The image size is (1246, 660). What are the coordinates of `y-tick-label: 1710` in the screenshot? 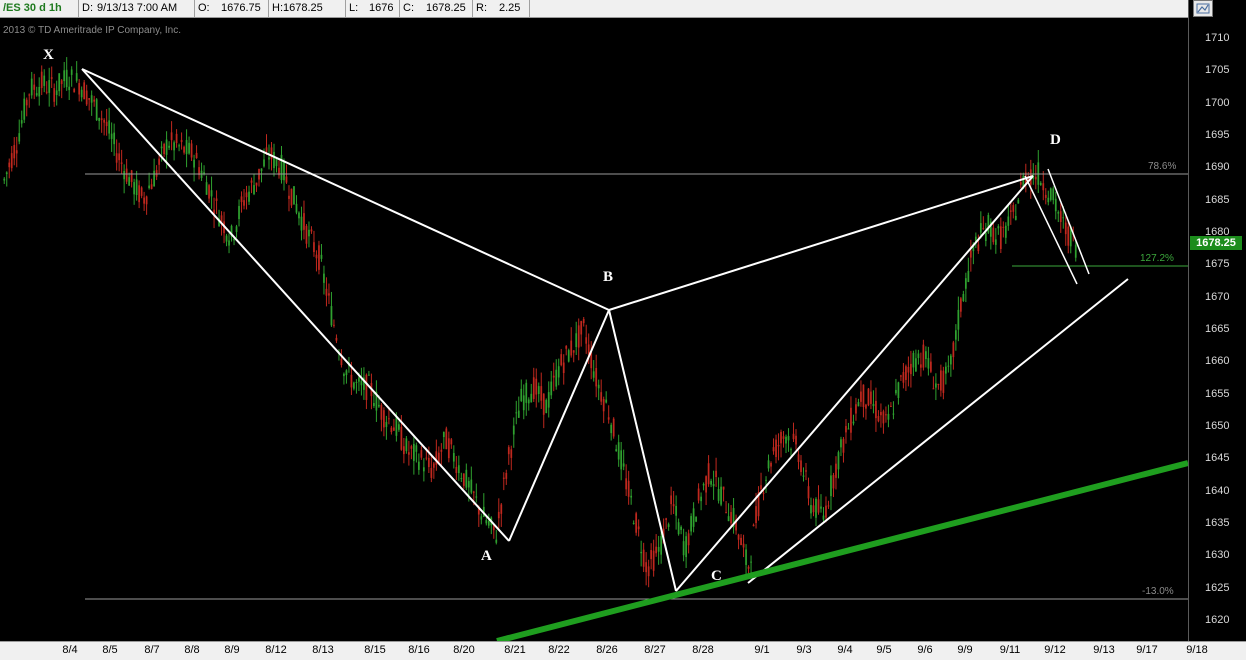 It's located at (1217, 38).